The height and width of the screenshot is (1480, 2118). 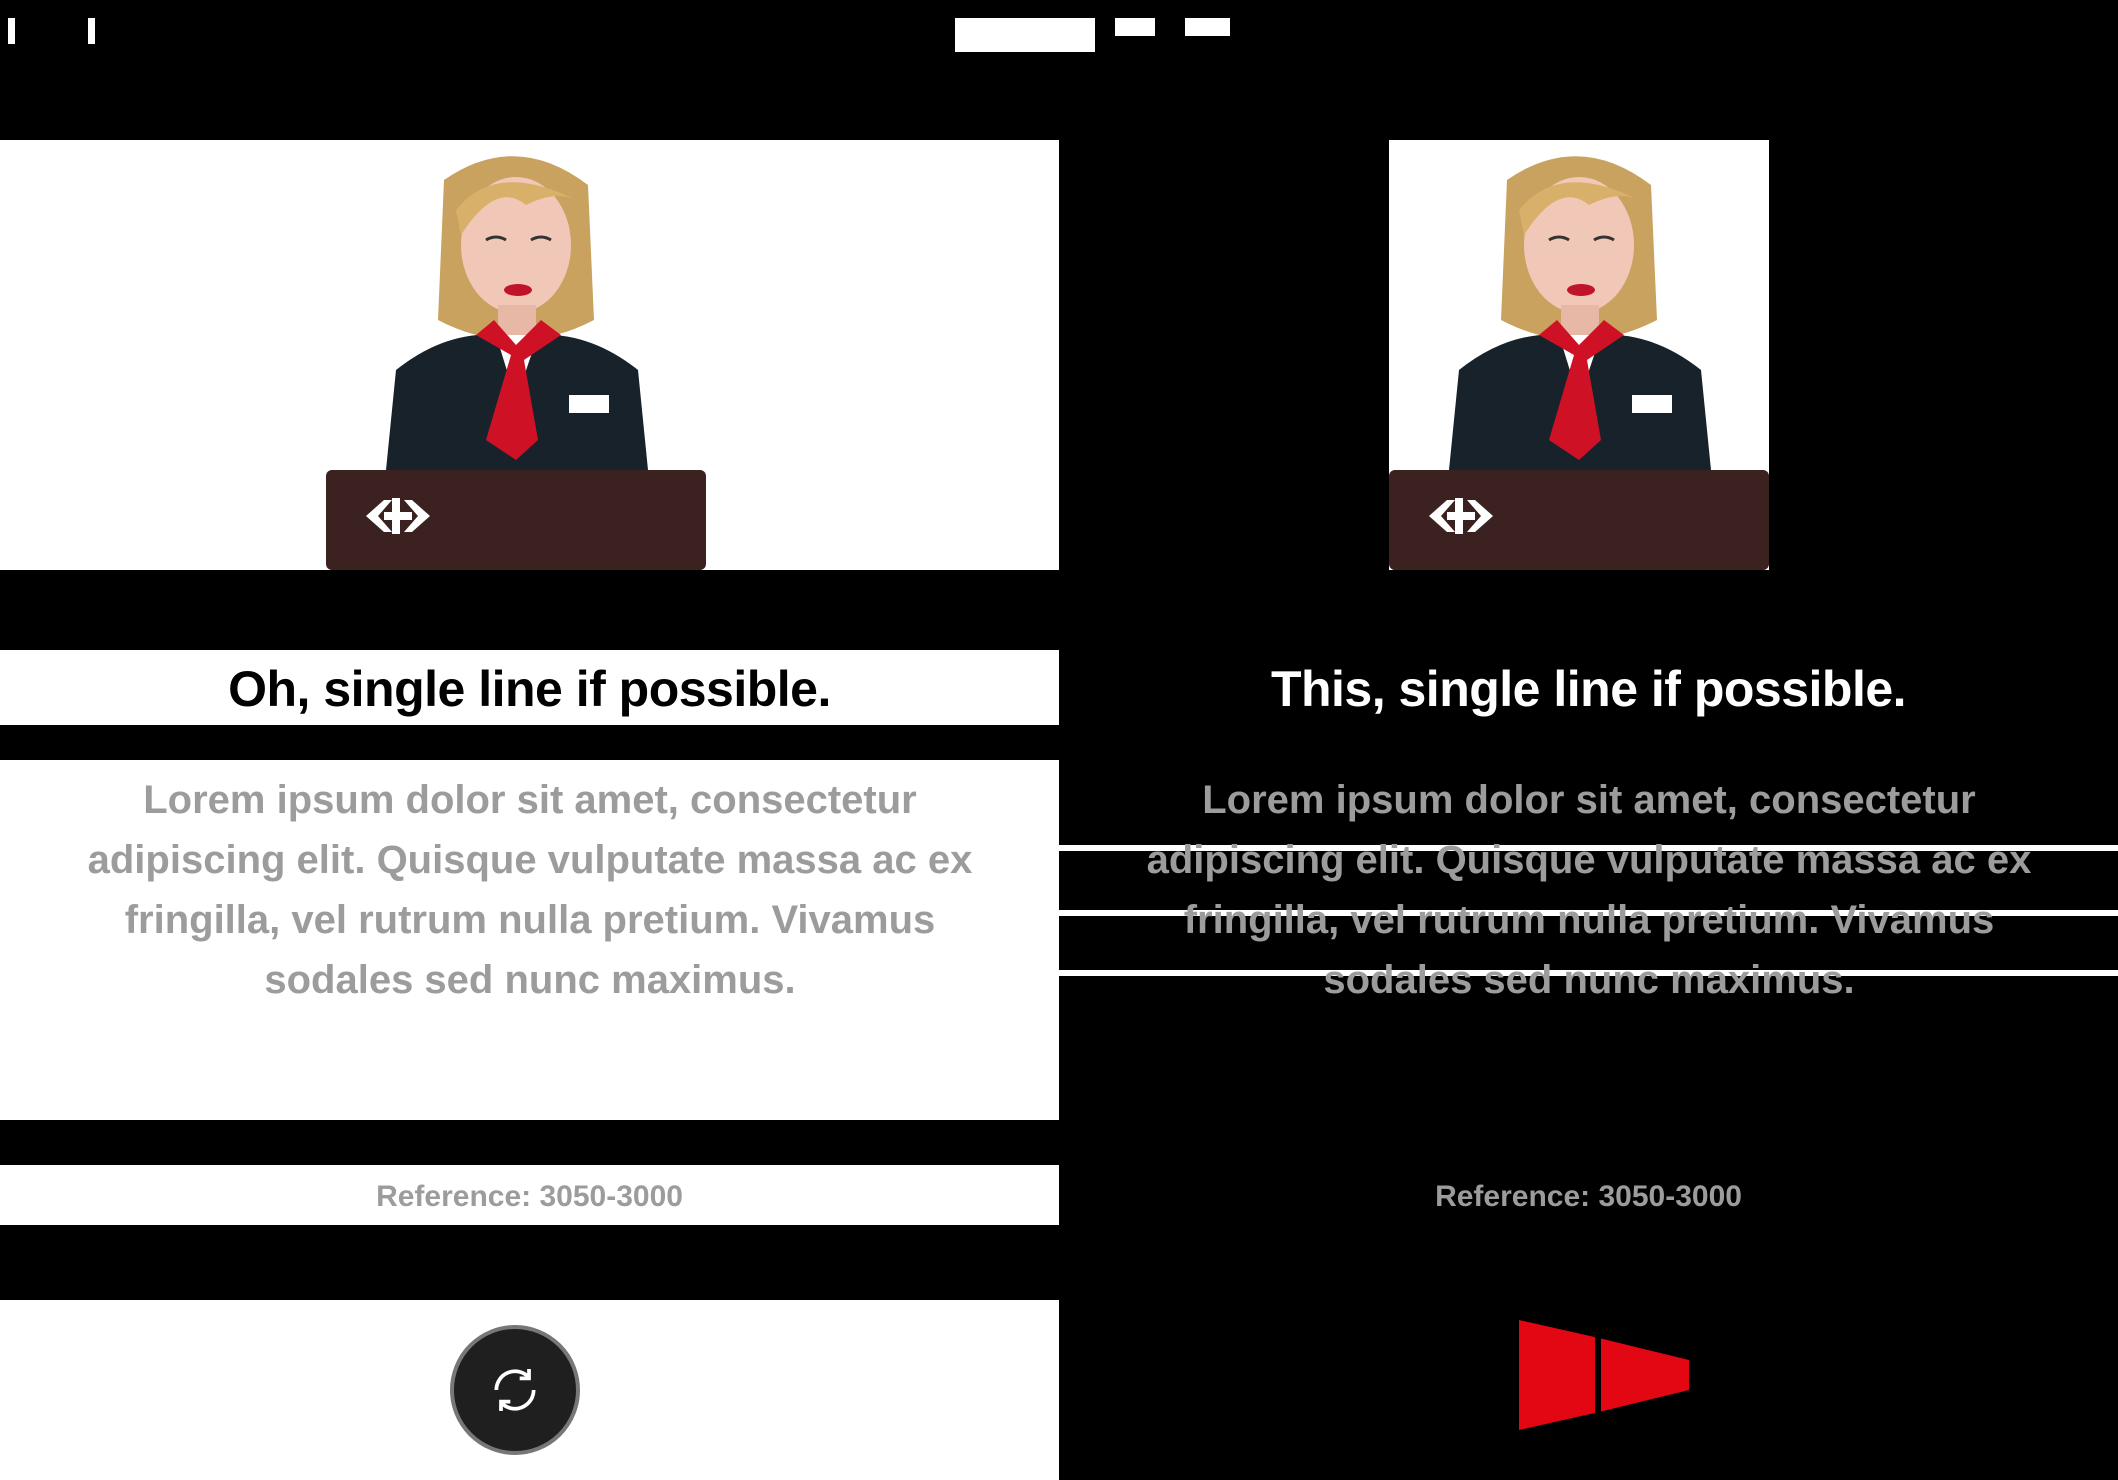 I want to click on card-heading: This, single line if possible., so click(x=1588, y=689).